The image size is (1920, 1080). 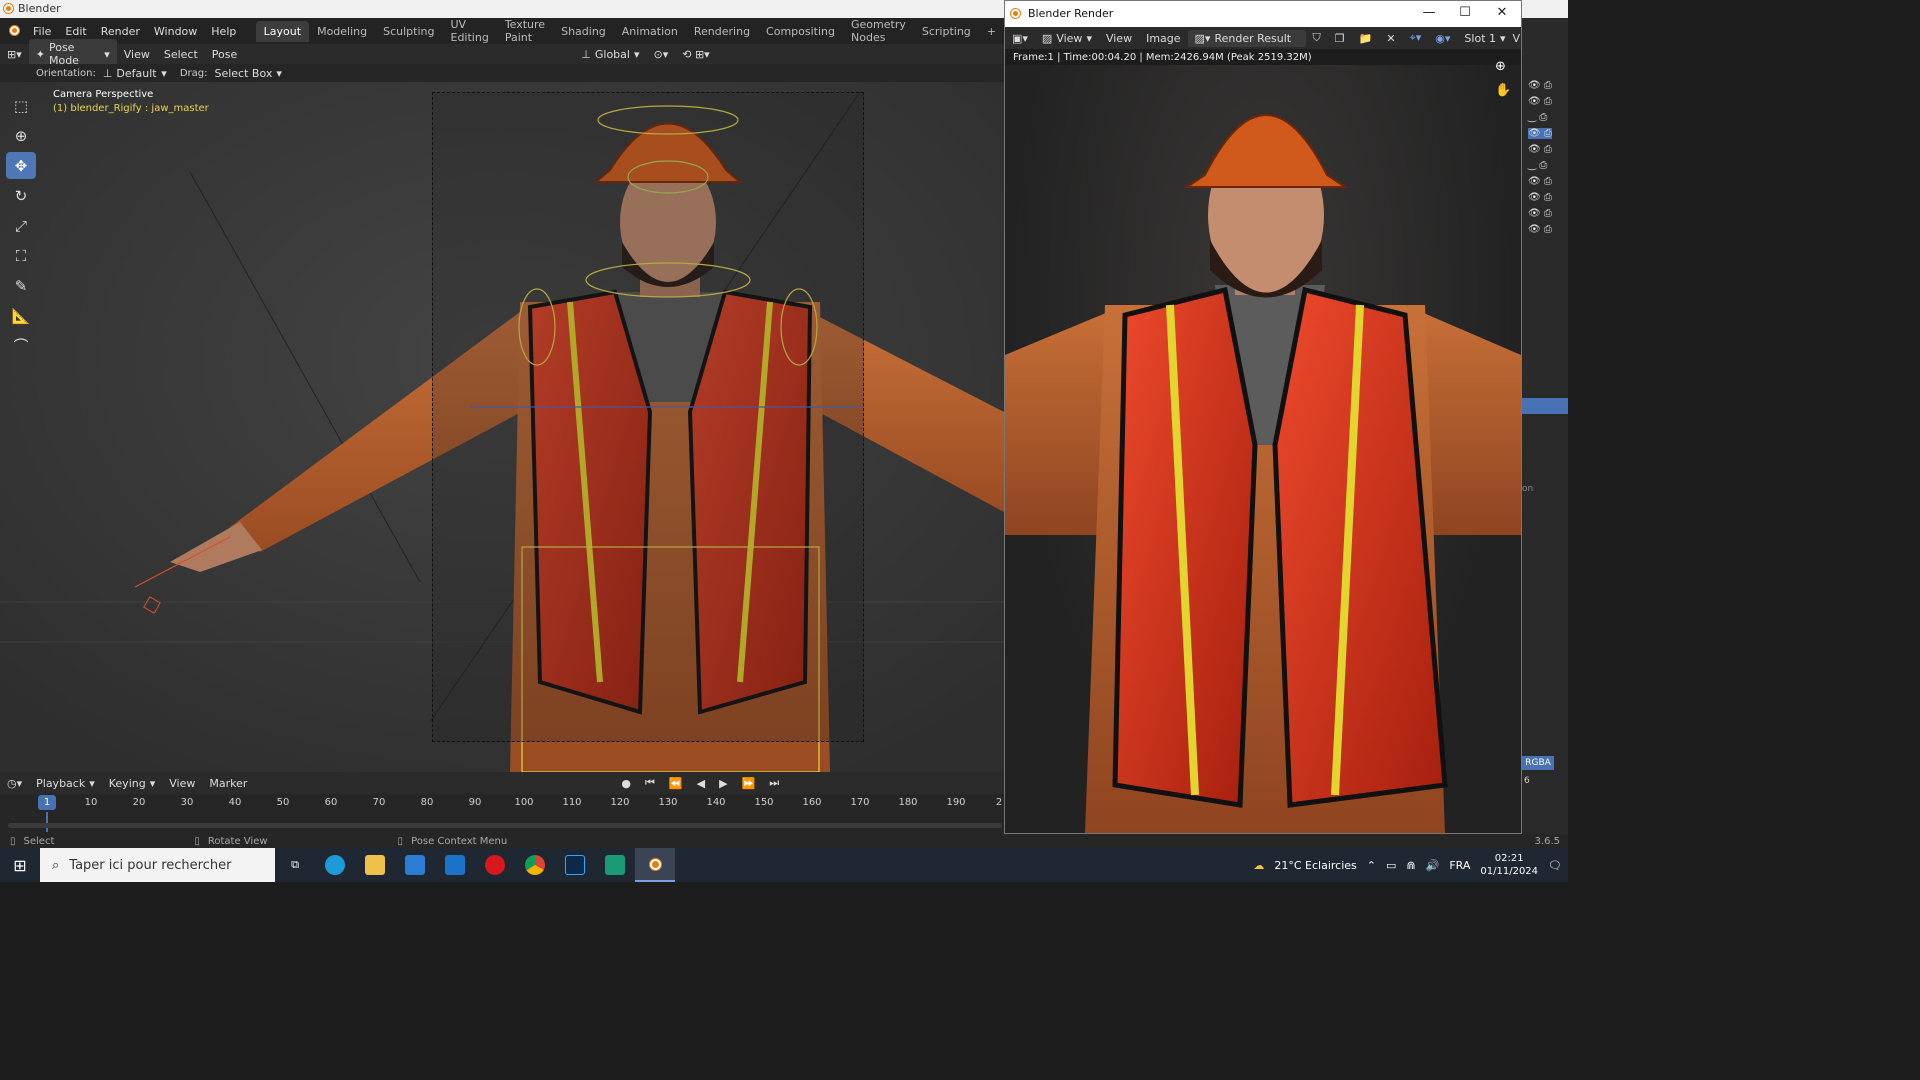 I want to click on add-workspace-button: +, so click(x=991, y=31).